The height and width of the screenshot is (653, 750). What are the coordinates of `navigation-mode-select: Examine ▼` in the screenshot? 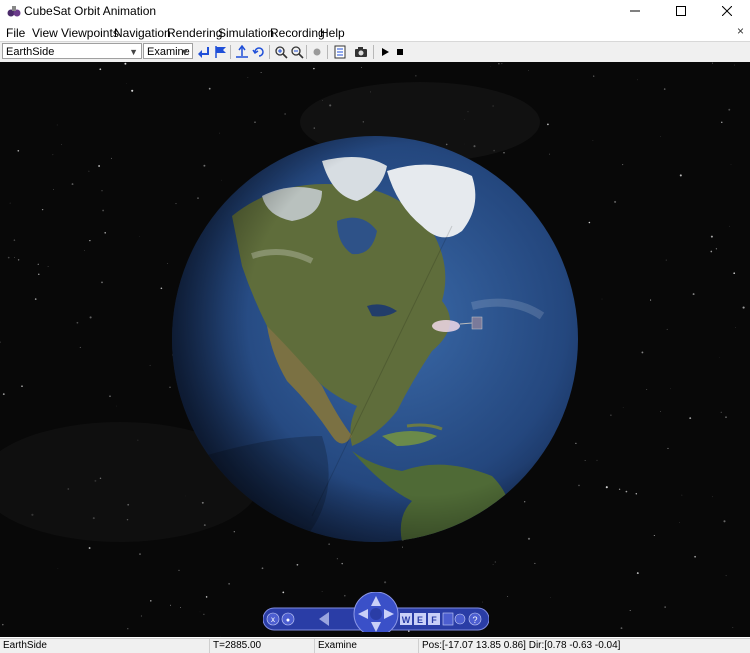 It's located at (168, 51).